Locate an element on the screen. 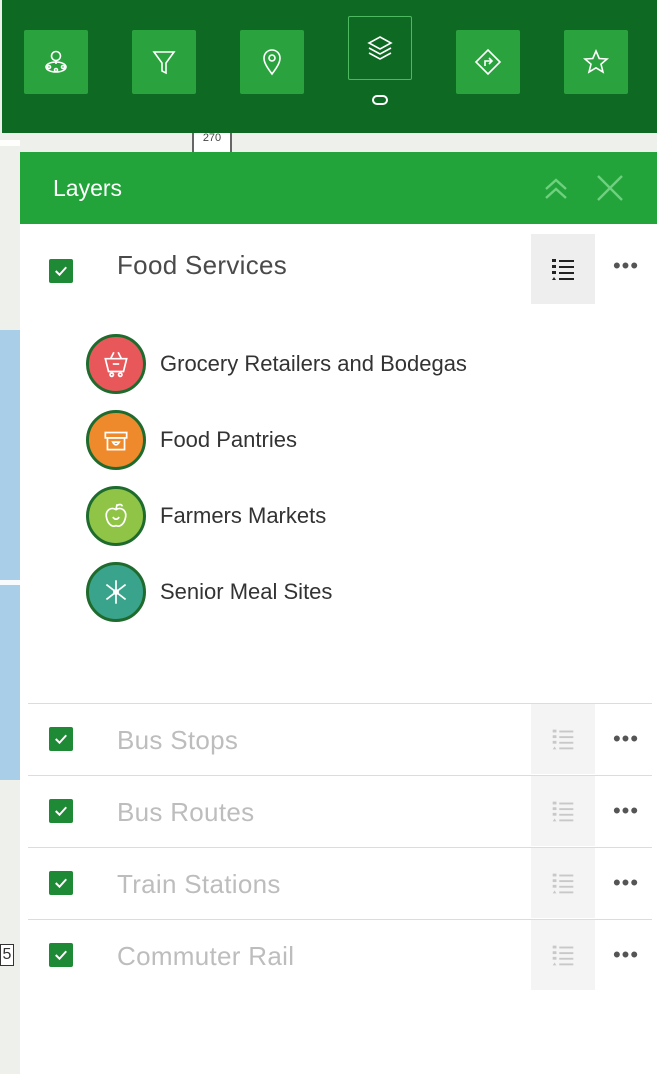  layers-tool is located at coordinates (380, 48).